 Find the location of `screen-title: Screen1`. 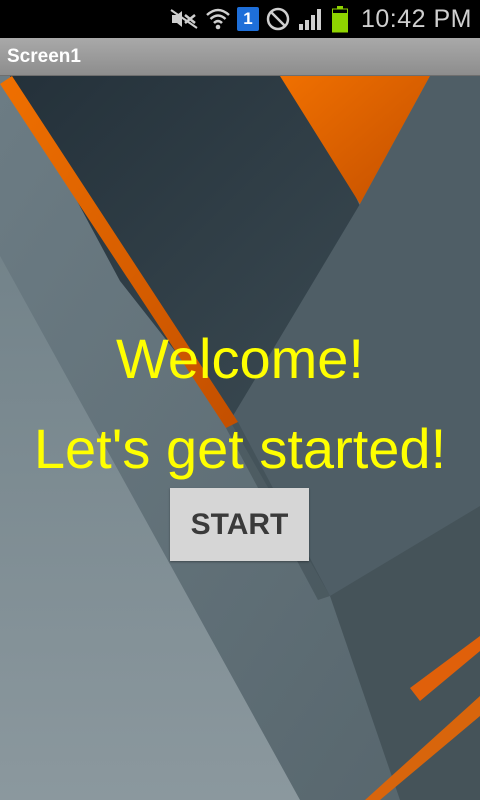

screen-title: Screen1 is located at coordinates (44, 56).